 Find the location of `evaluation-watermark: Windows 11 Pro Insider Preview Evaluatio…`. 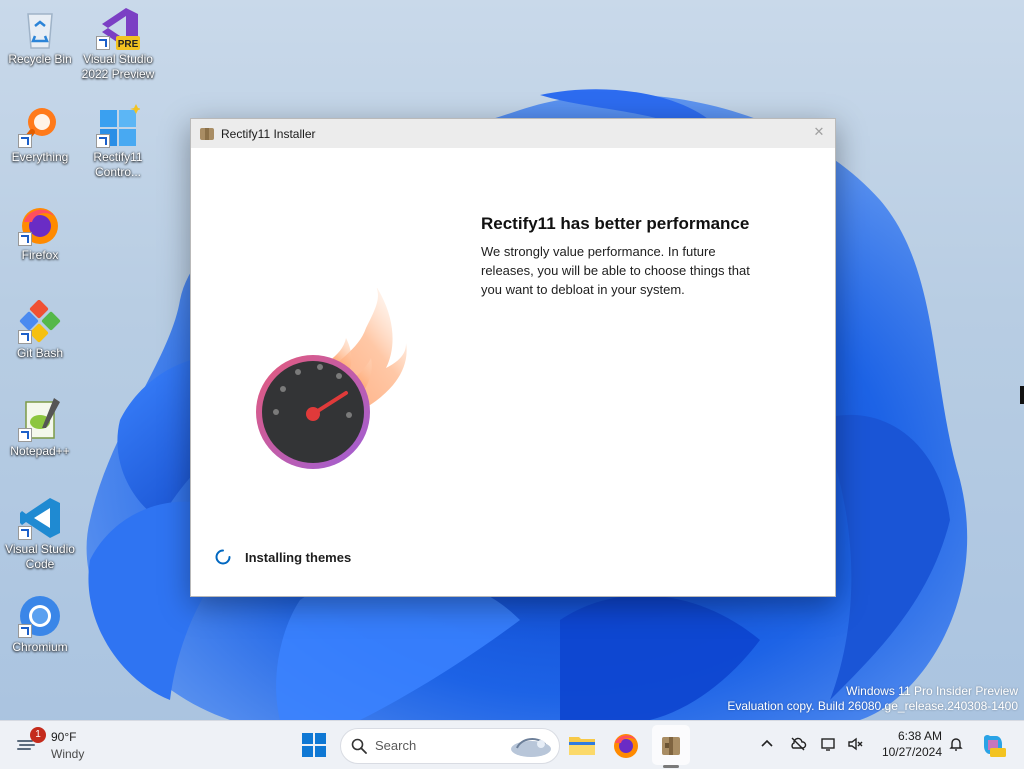

evaluation-watermark: Windows 11 Pro Insider Preview Evaluatio… is located at coordinates (872, 699).